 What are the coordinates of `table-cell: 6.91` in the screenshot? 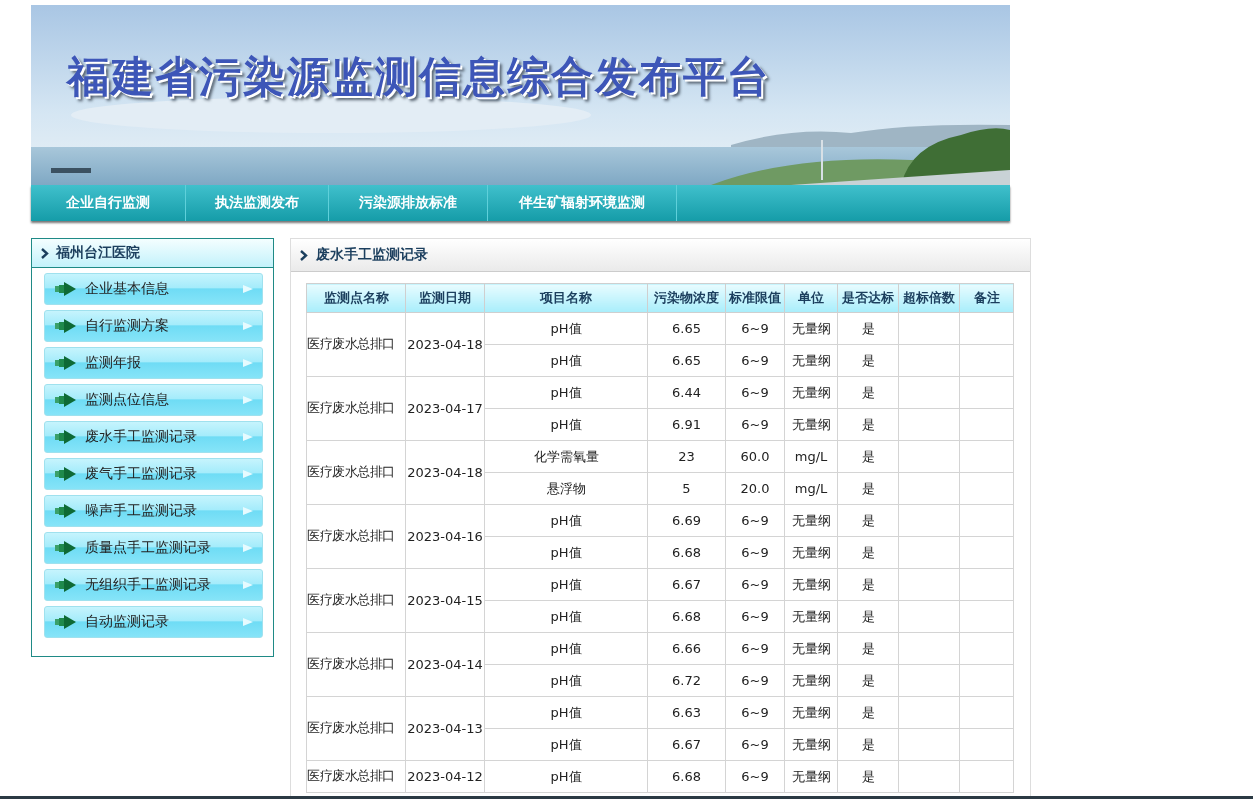 It's located at (686, 424).